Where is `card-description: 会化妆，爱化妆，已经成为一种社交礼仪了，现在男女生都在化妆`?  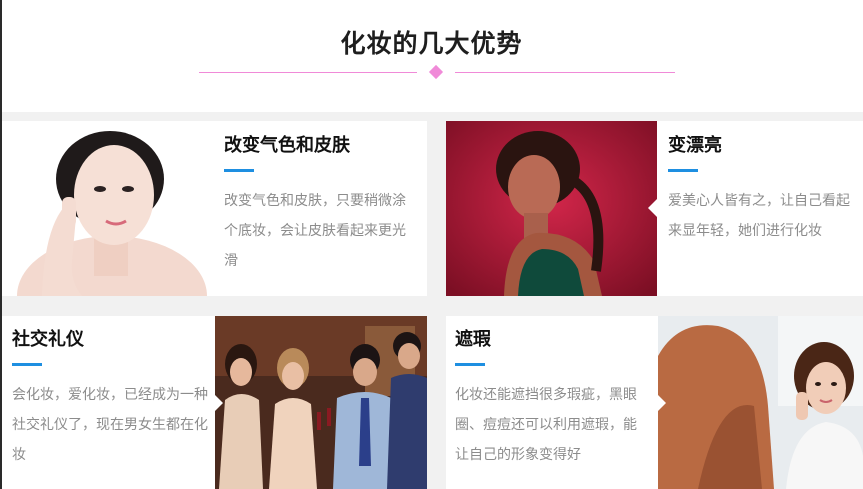 card-description: 会化妆，爱化妆，已经成为一种社交礼仪了，现在男女生都在化妆 is located at coordinates (110, 425).